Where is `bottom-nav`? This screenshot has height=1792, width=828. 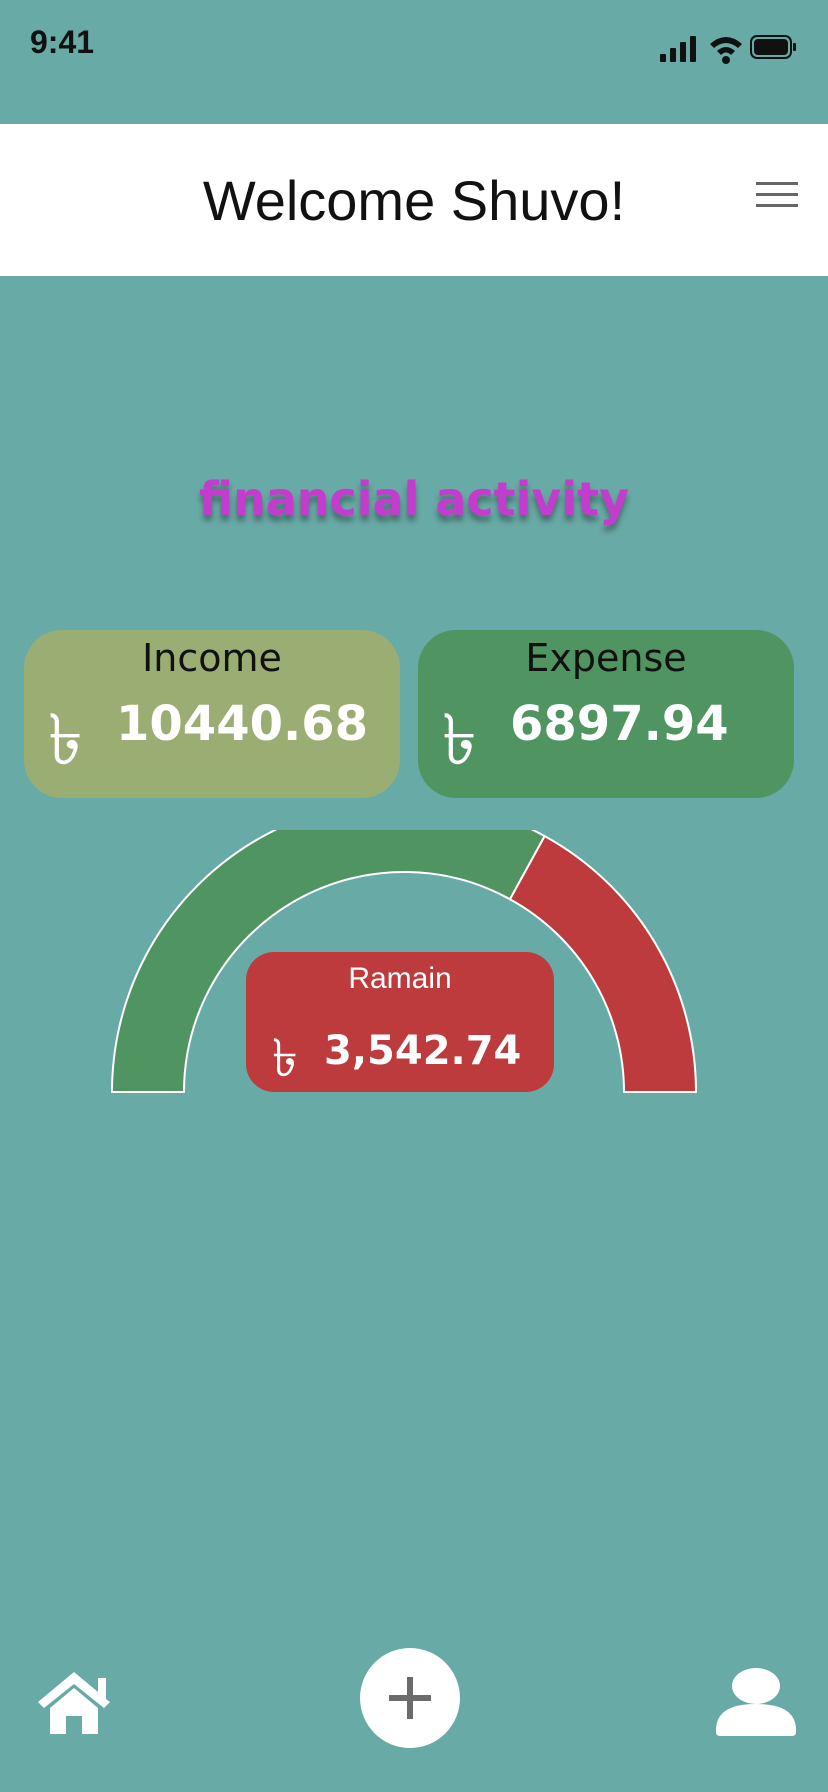 bottom-nav is located at coordinates (414, 1700).